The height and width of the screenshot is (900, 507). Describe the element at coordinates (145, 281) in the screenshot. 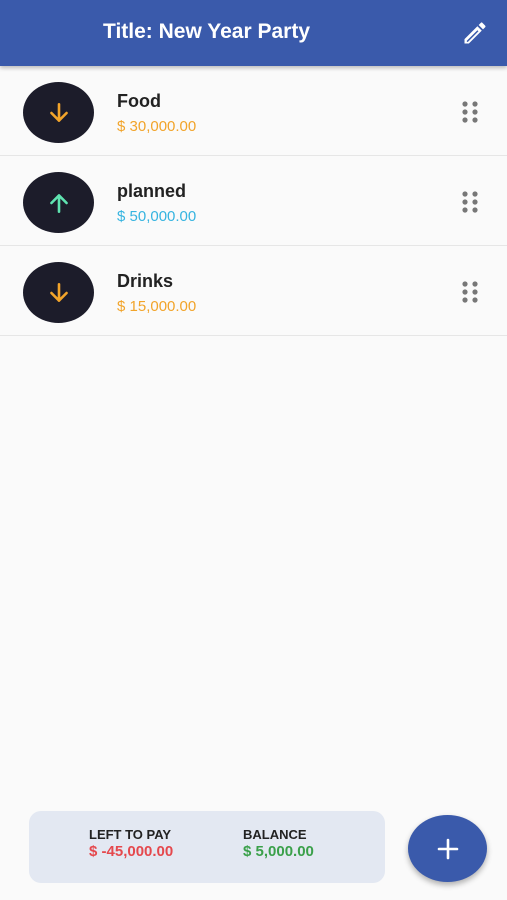

I see `item-name: Drinks` at that location.